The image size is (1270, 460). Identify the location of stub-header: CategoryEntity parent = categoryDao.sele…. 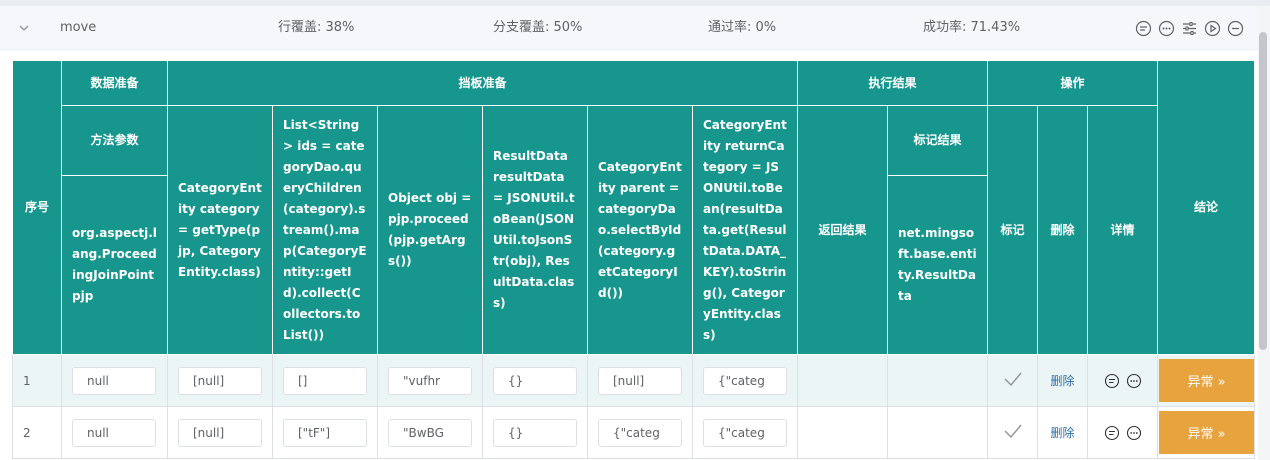
(640, 230).